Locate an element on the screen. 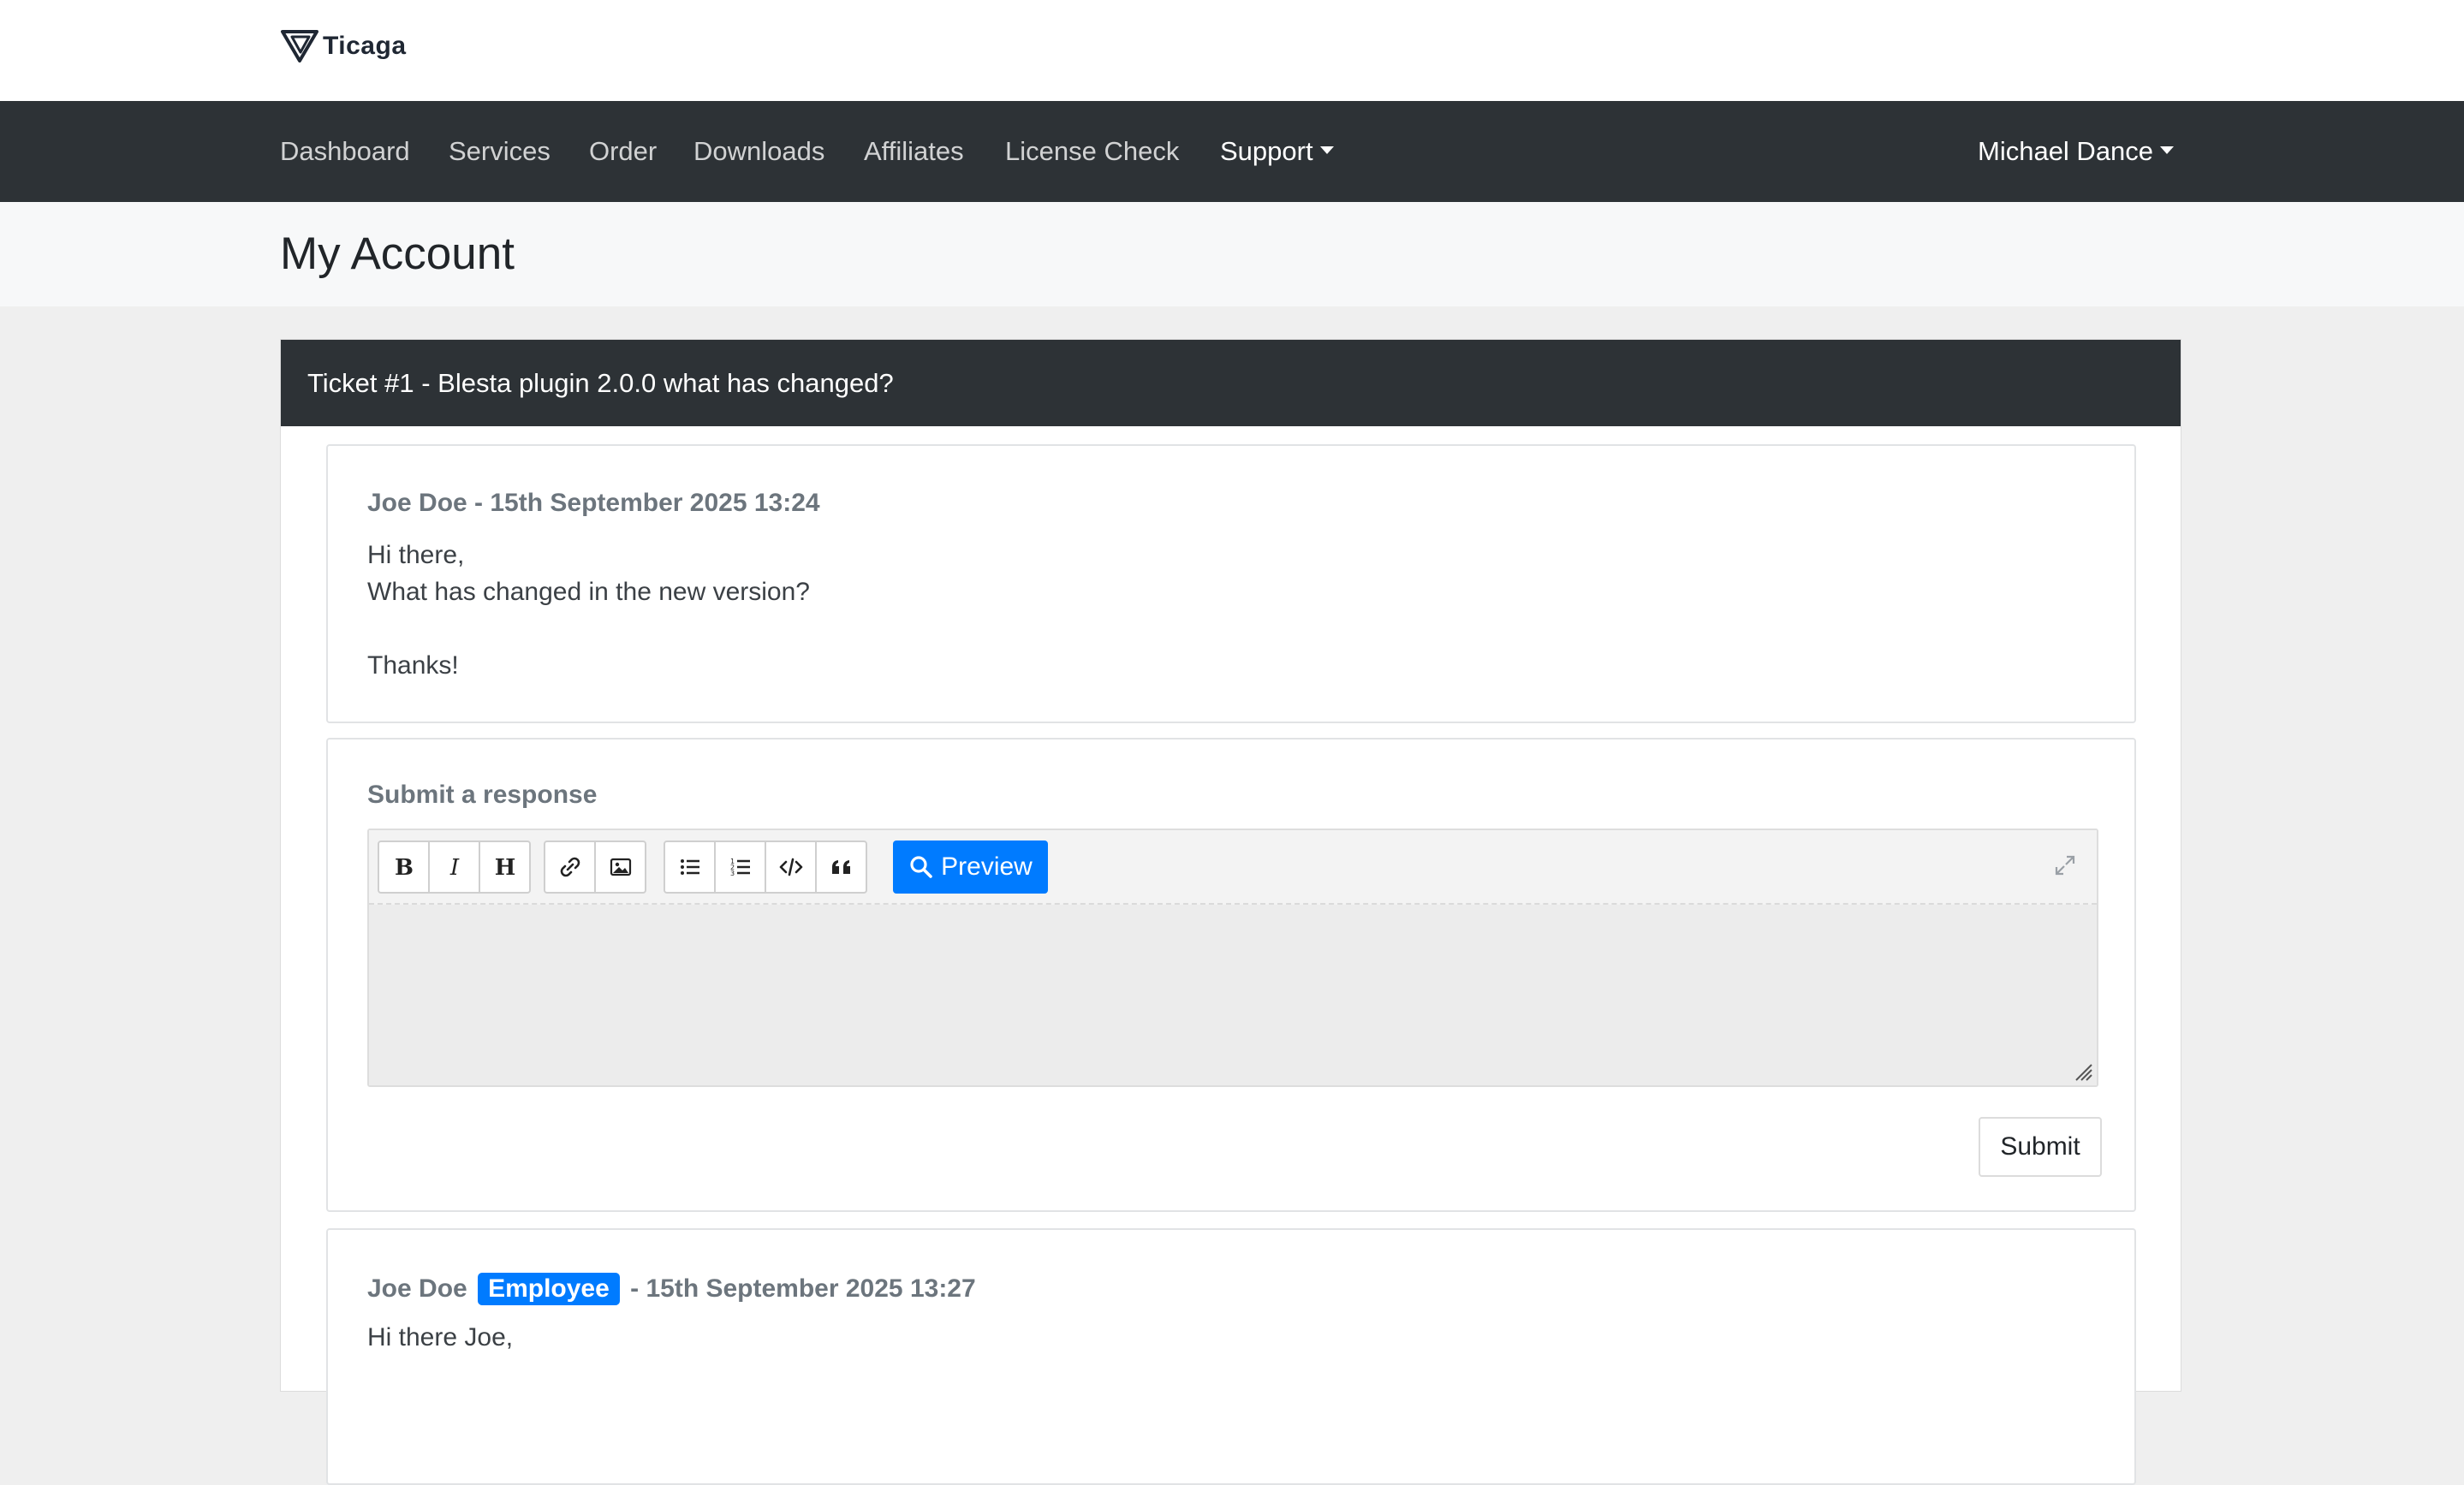  preview-button: Preview is located at coordinates (971, 867).